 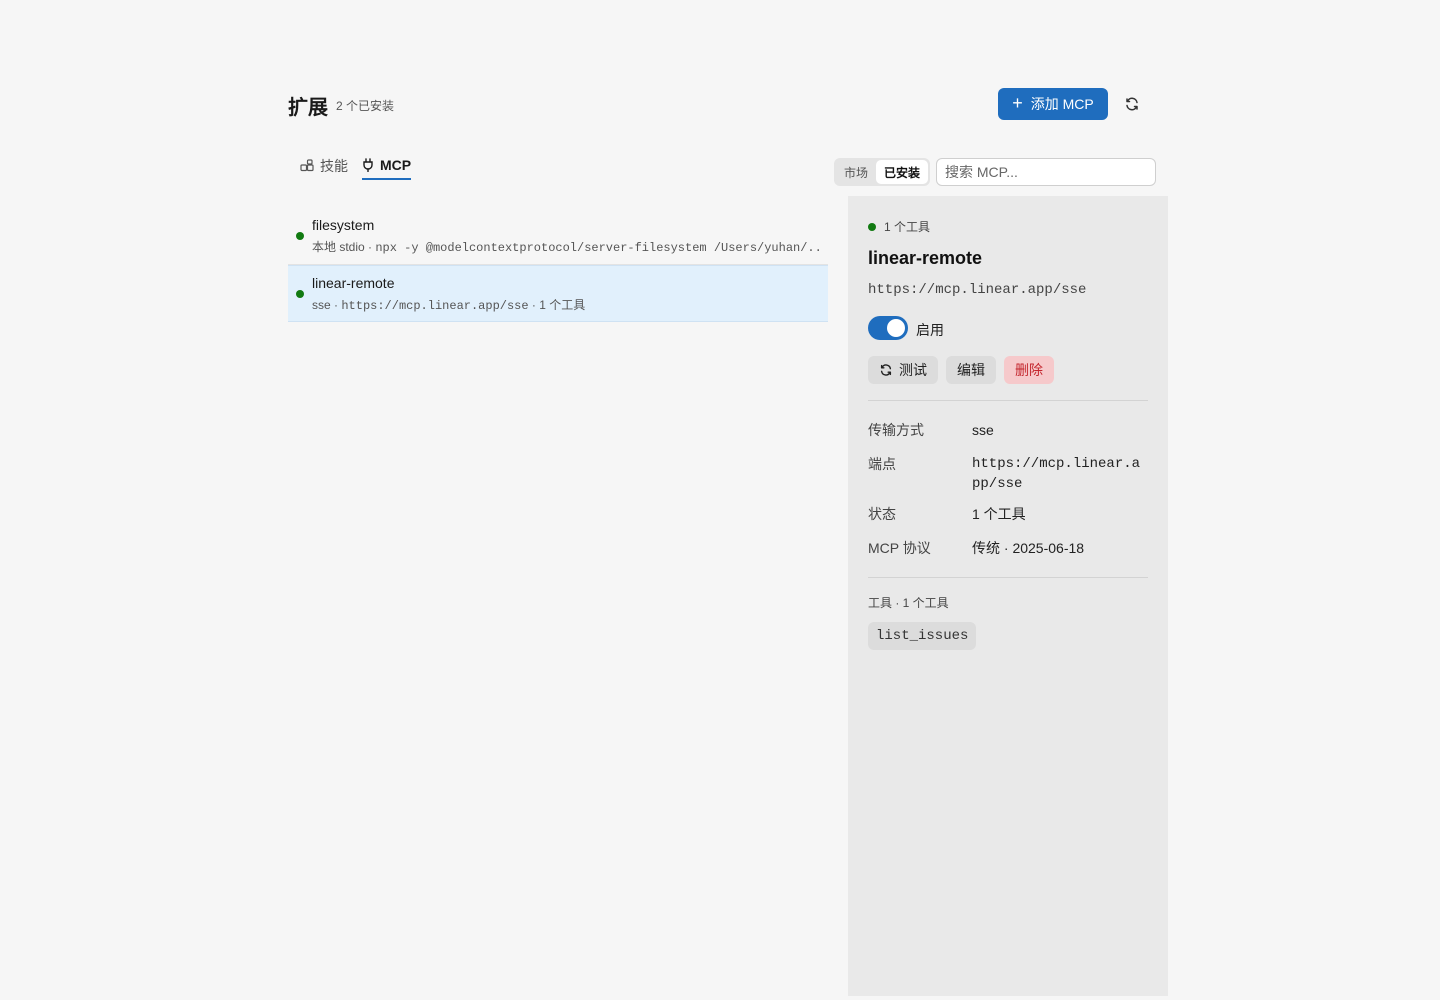 I want to click on segment-installed: 已安装, so click(x=902, y=172).